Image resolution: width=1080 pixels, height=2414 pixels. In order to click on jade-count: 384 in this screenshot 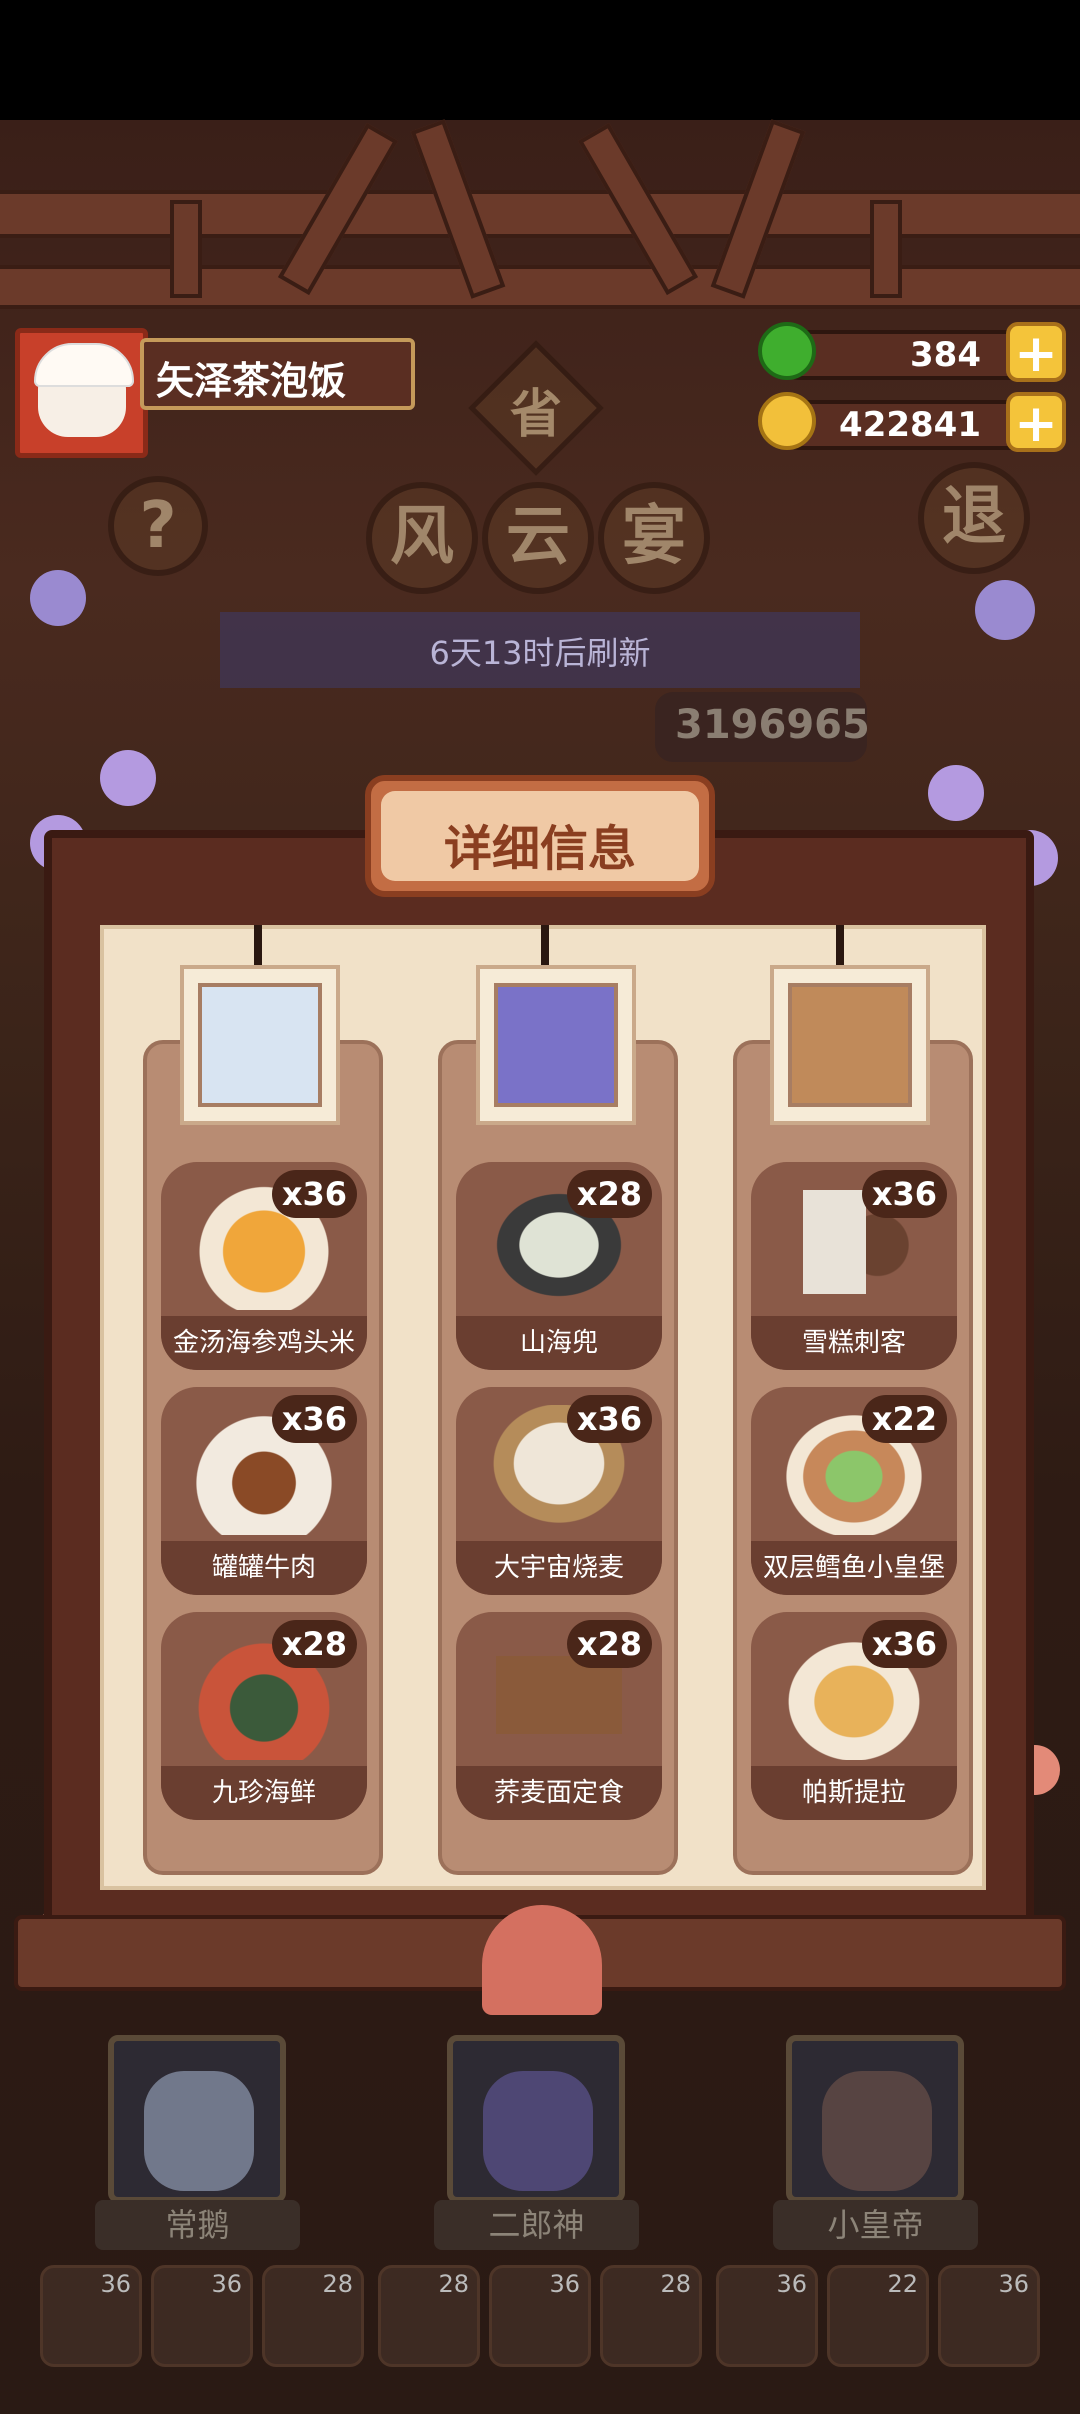, I will do `click(945, 355)`.